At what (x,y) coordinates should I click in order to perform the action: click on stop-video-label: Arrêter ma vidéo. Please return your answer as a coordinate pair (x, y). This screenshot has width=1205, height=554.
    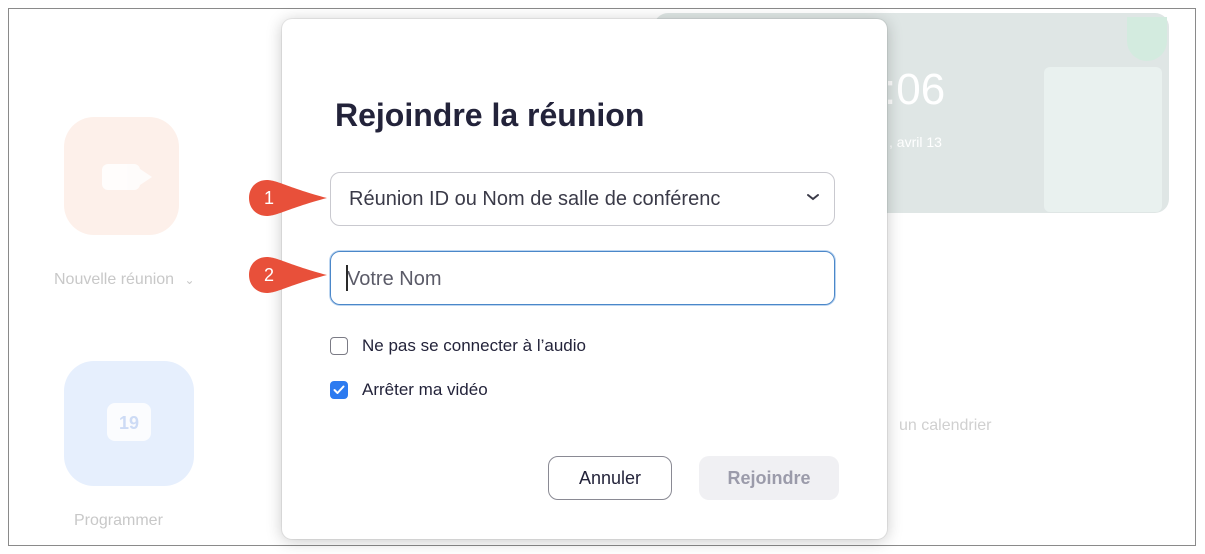
    Looking at the image, I should click on (425, 389).